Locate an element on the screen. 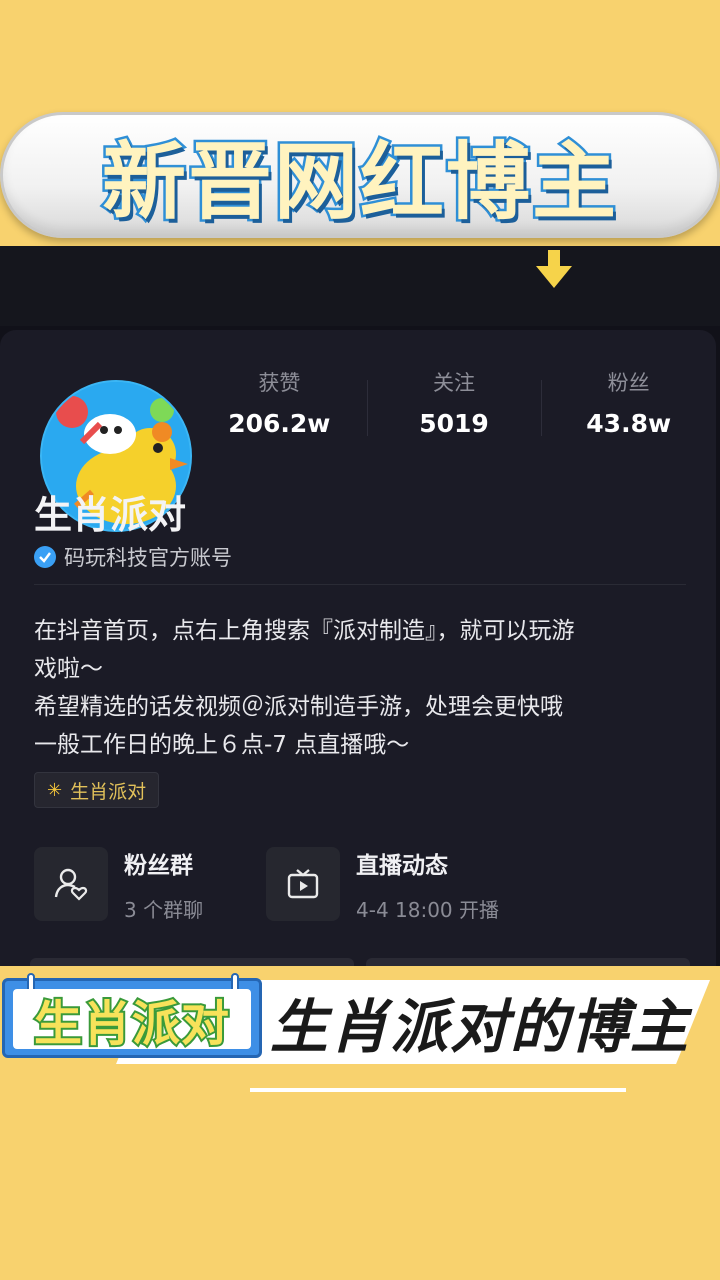 This screenshot has width=720, height=1280. stat-value: 43.8w is located at coordinates (629, 423).